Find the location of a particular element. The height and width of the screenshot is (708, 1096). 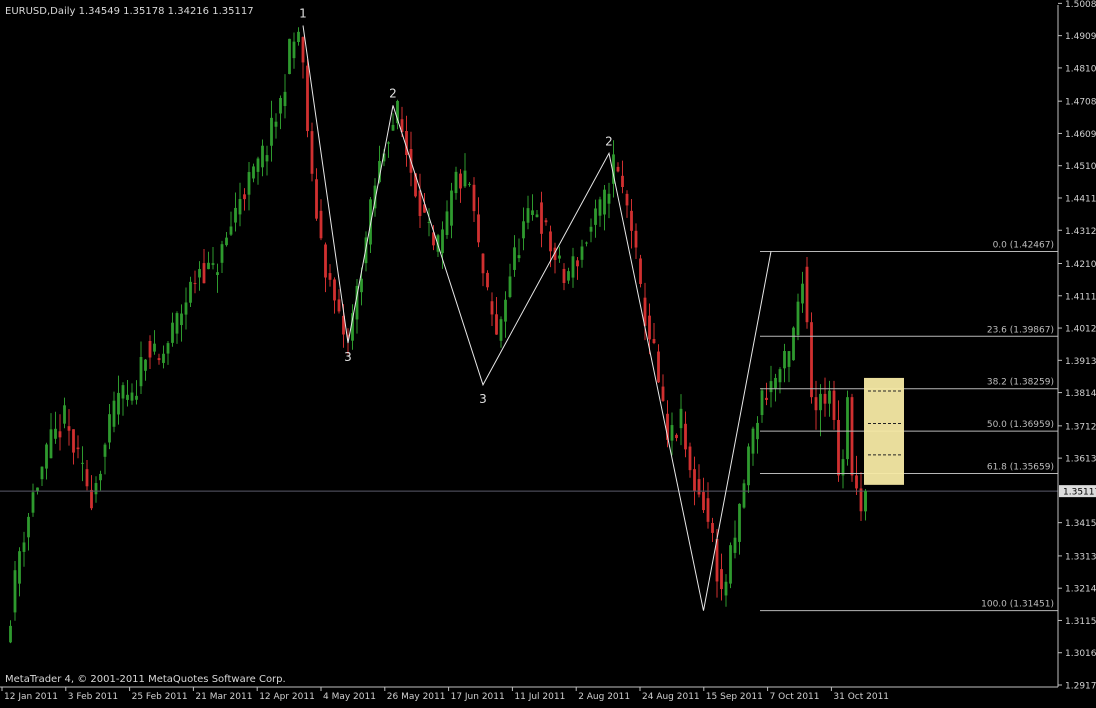

highlight-zone is located at coordinates (884, 431).